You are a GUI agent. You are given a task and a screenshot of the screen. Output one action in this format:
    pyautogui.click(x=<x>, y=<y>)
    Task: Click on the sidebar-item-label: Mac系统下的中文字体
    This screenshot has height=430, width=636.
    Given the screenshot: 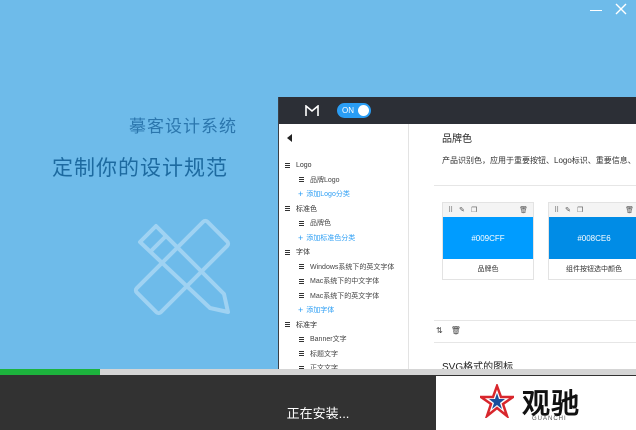 What is the action you would take?
    pyautogui.click(x=345, y=282)
    